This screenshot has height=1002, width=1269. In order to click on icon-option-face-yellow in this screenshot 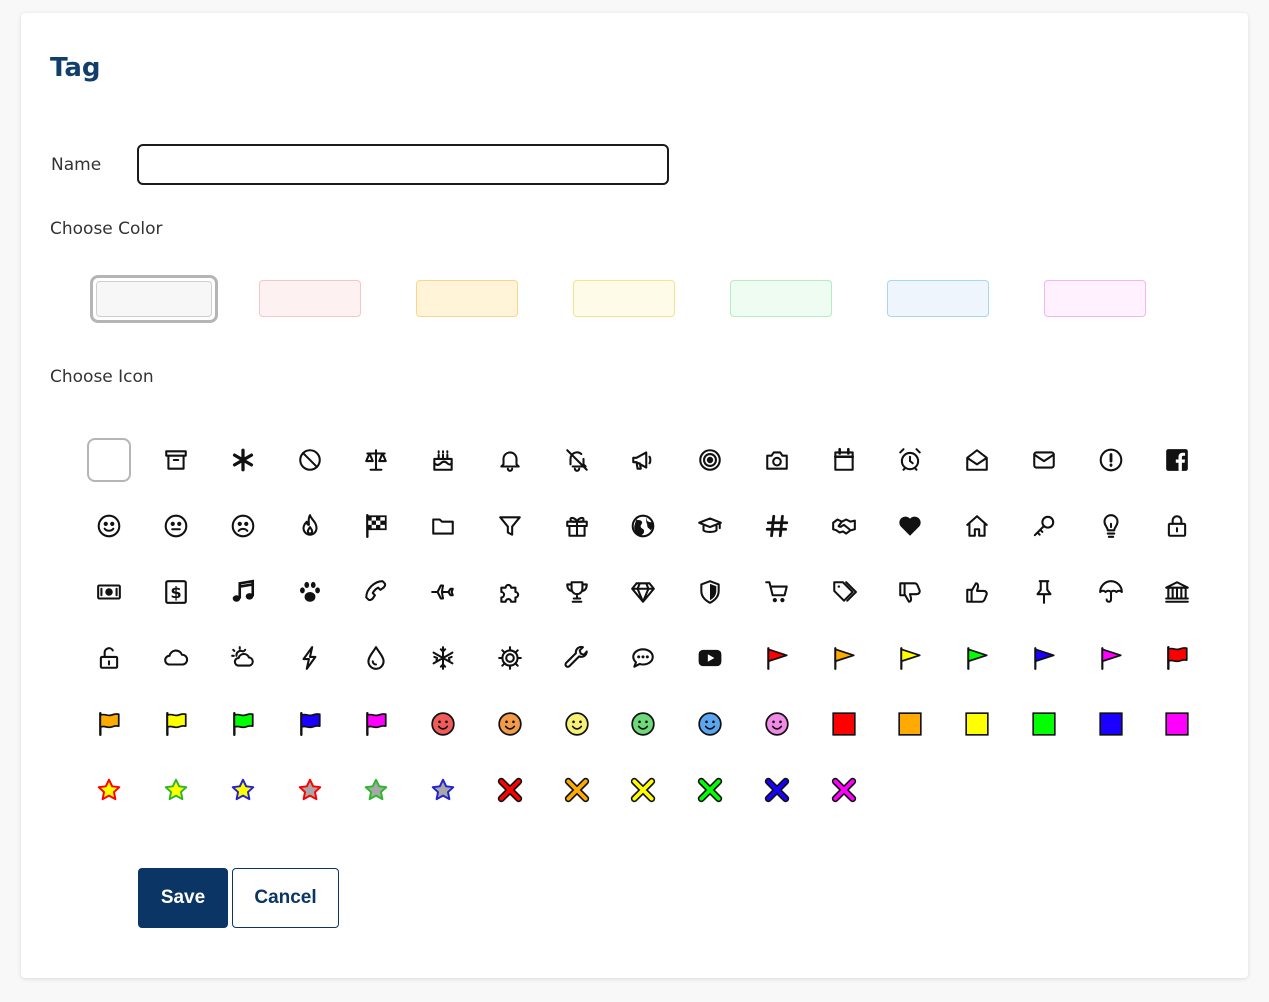, I will do `click(576, 724)`.